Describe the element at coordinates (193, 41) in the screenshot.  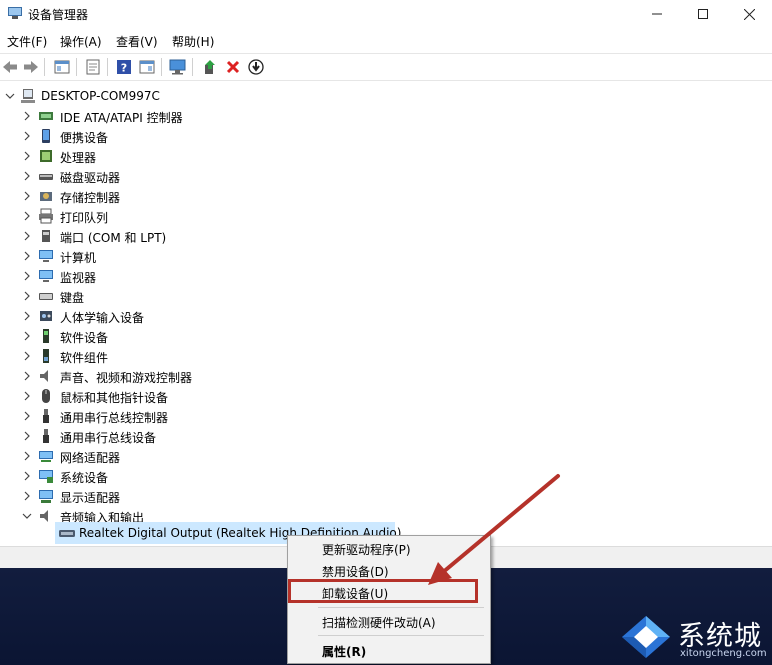
I see `menu-help: 帮助(H)` at that location.